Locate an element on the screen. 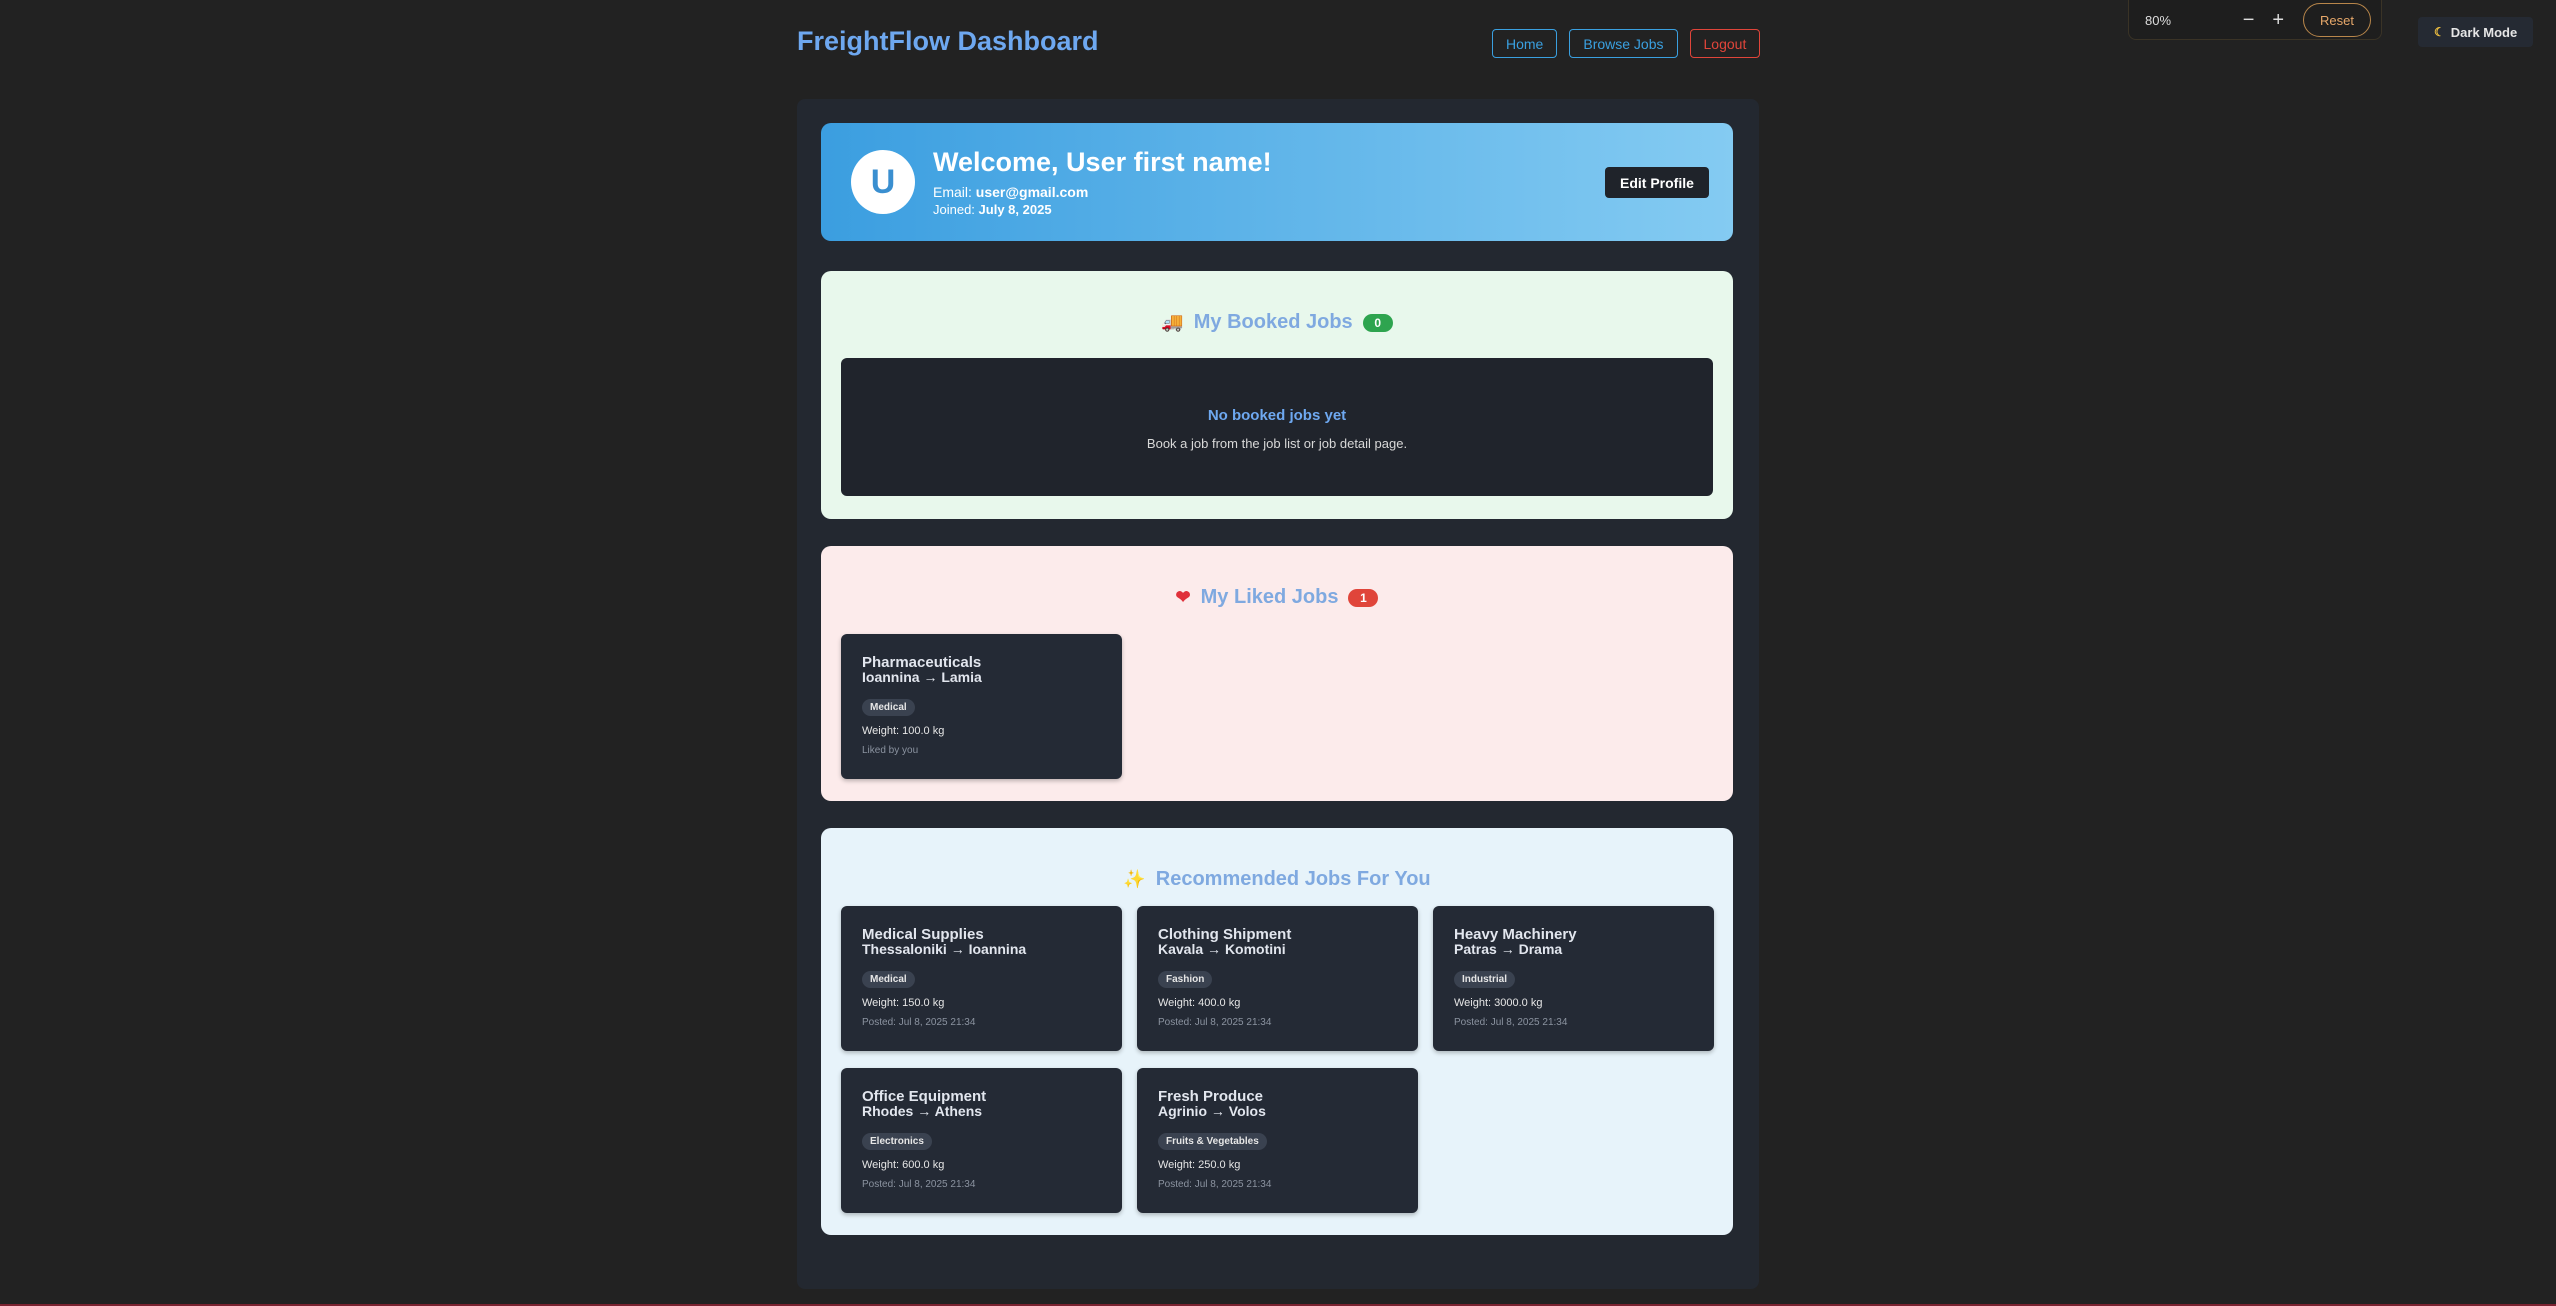 This screenshot has height=1306, width=2556. top-nav: Home Browse Jobs Logout is located at coordinates (1626, 43).